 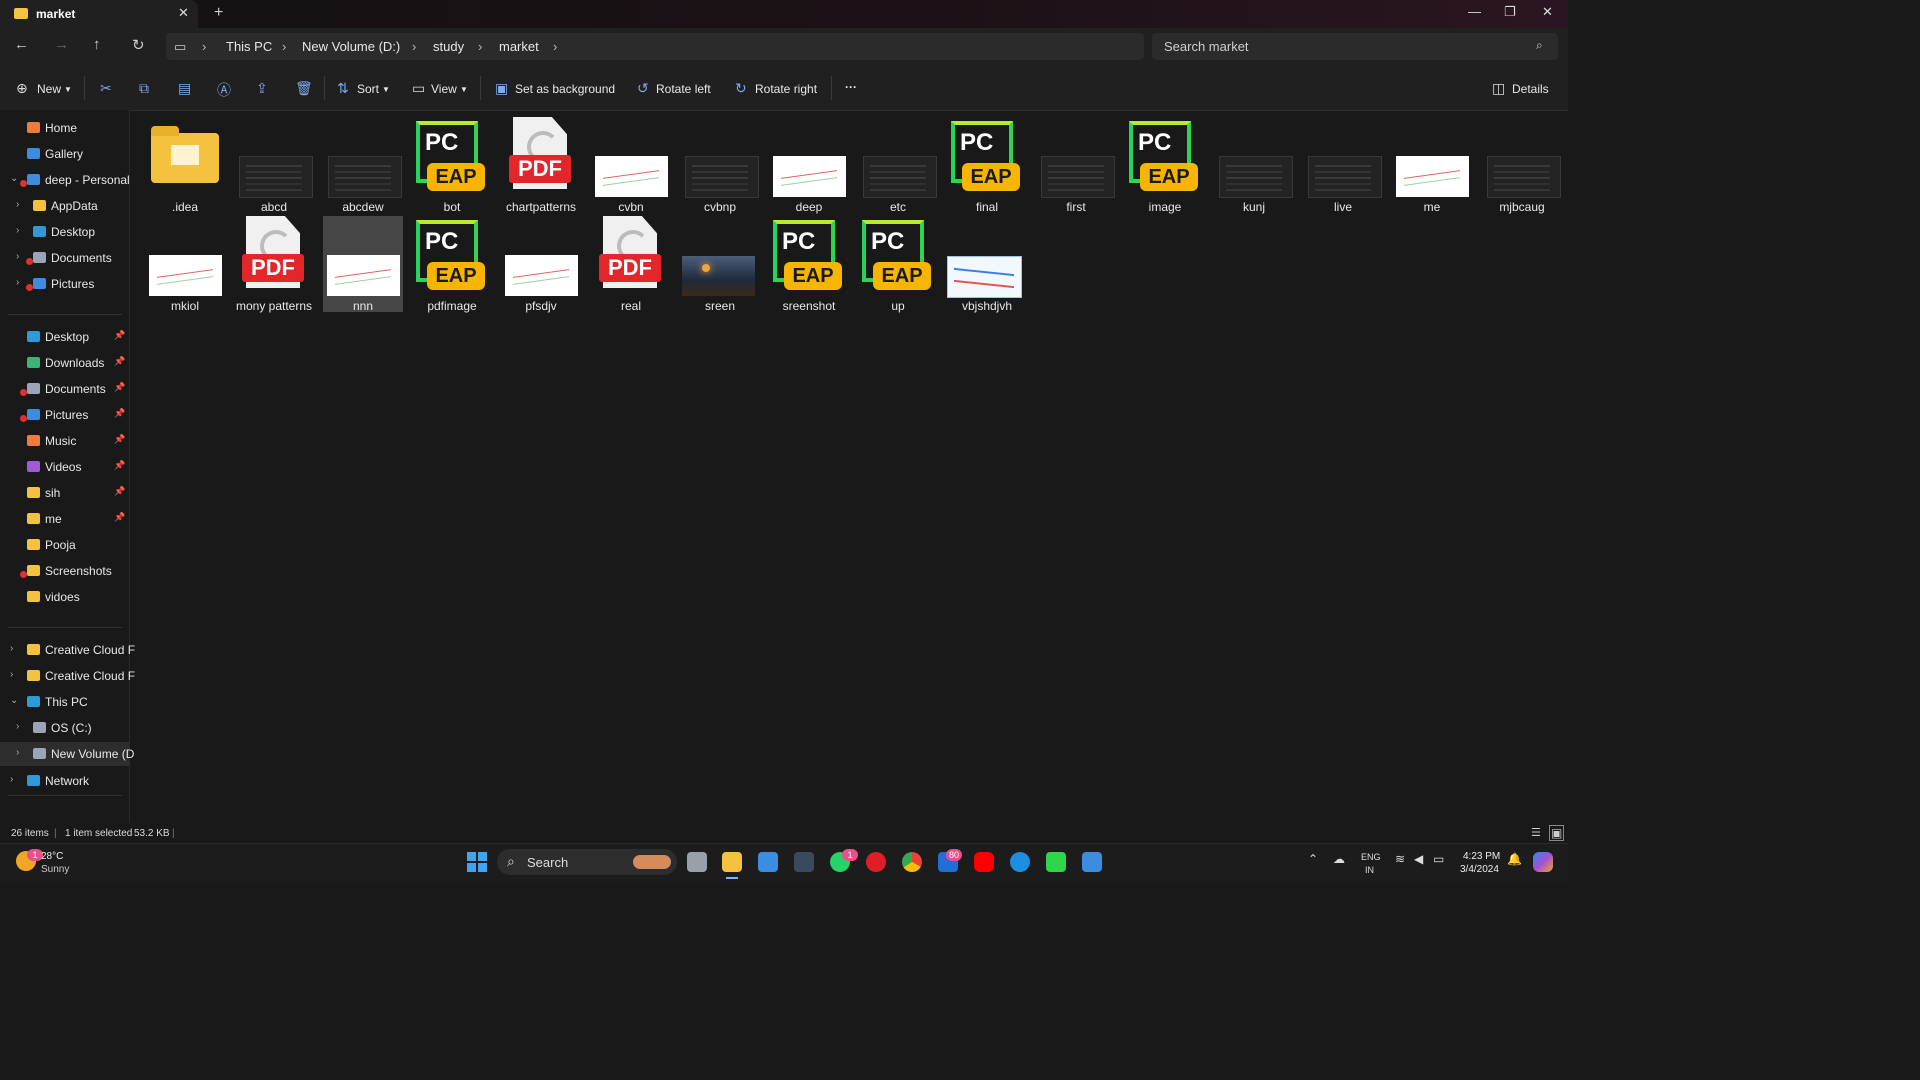 What do you see at coordinates (262, 88) in the screenshot?
I see `share-icon: ⇪` at bounding box center [262, 88].